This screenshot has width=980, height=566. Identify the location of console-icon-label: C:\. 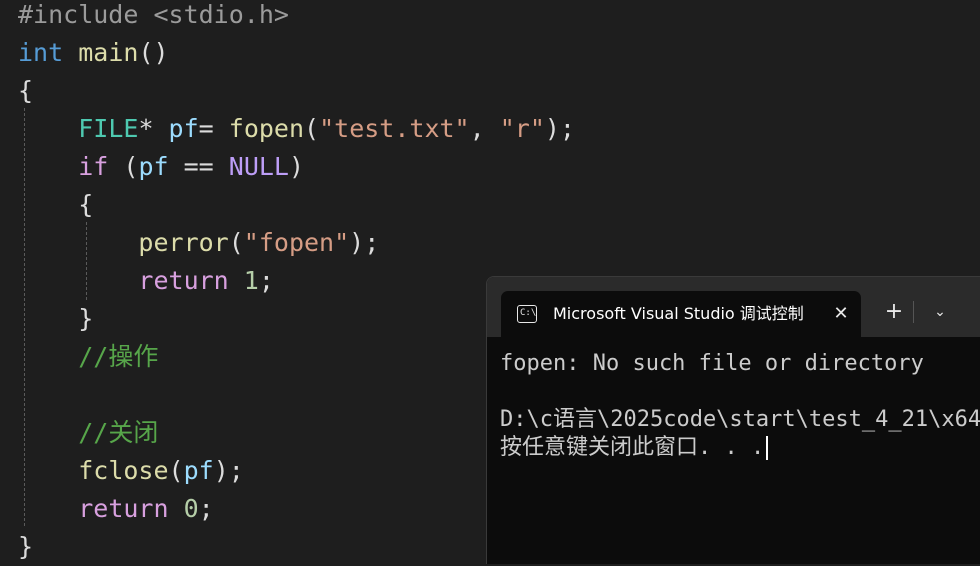
(528, 313).